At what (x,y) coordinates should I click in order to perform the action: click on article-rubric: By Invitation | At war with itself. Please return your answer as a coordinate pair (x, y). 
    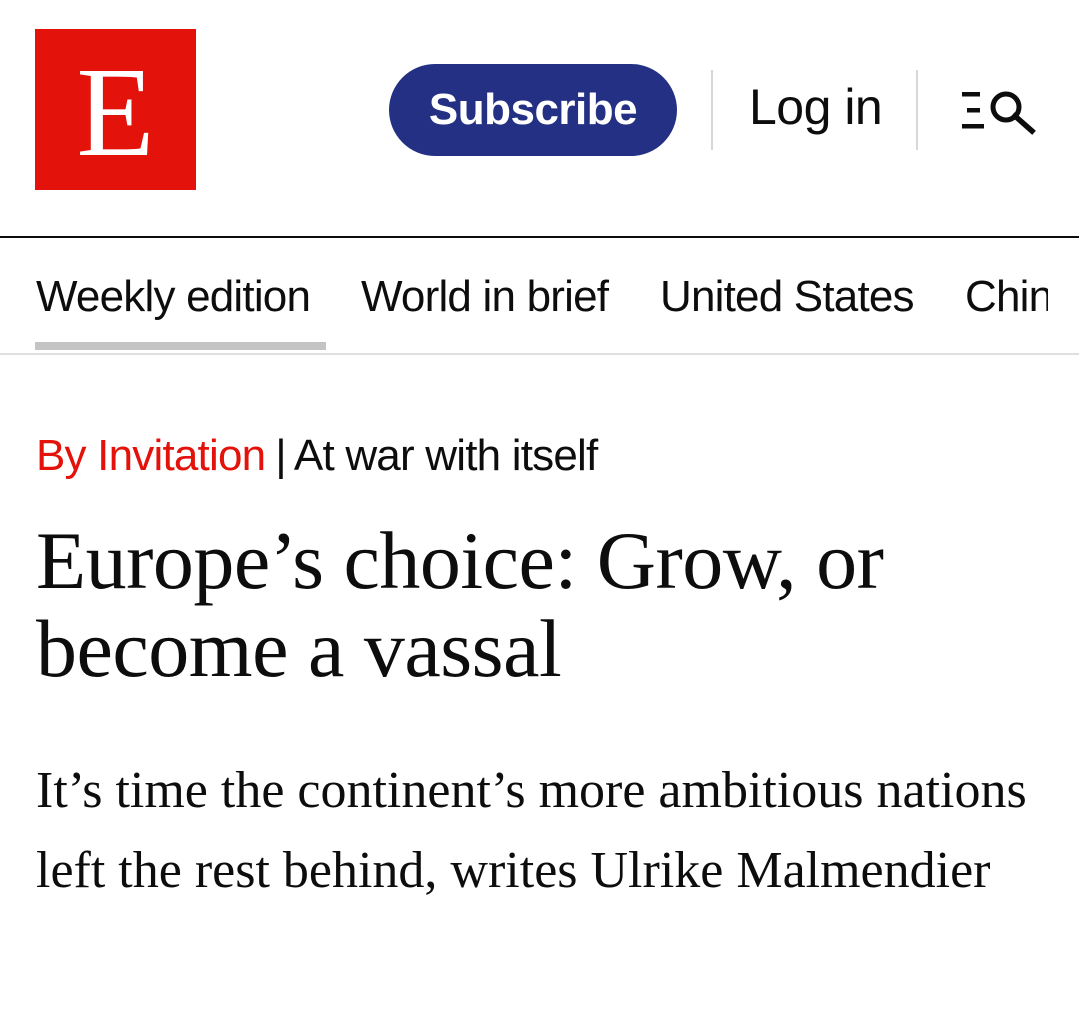
    Looking at the image, I should click on (317, 456).